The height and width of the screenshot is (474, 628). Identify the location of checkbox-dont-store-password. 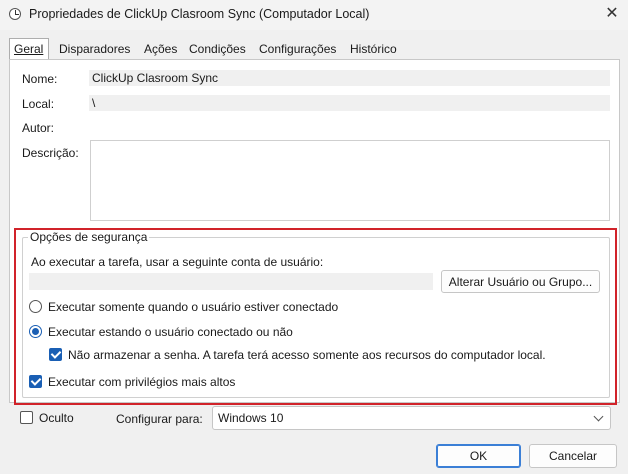
(55, 354).